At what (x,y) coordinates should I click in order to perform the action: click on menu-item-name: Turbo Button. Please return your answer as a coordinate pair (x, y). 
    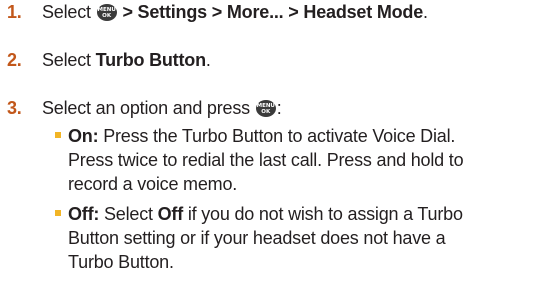
    Looking at the image, I should click on (150, 60).